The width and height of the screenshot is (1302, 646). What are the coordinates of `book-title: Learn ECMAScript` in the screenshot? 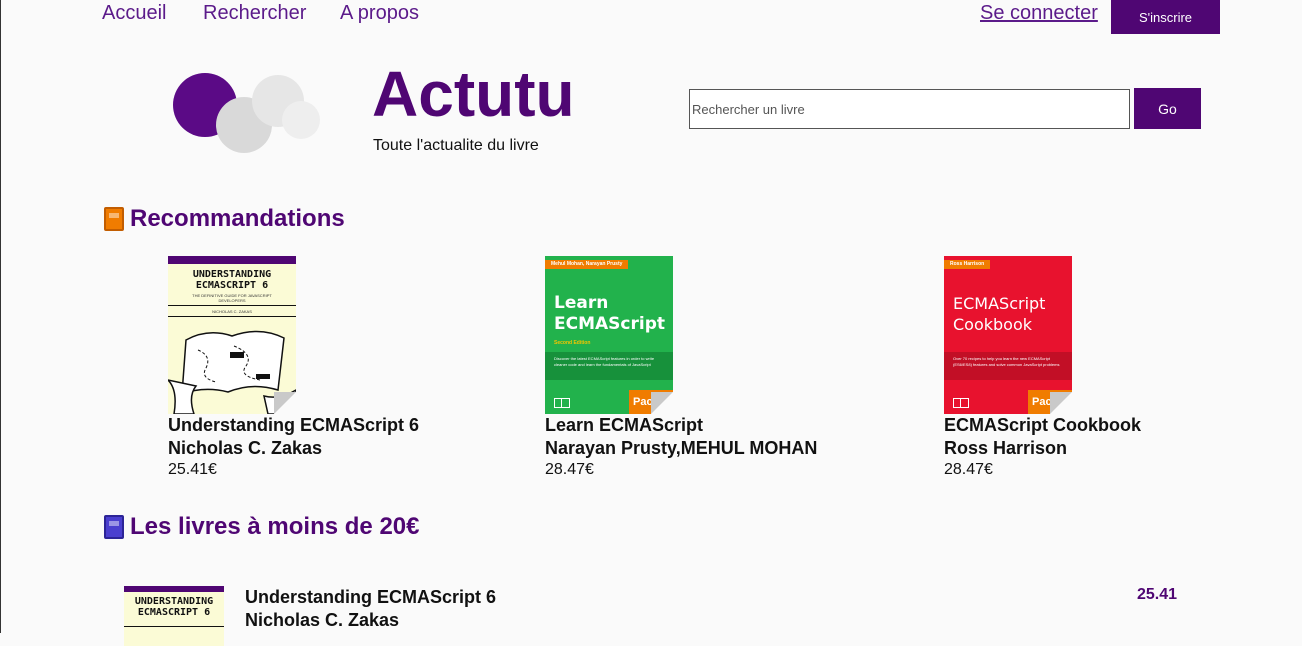 It's located at (681, 425).